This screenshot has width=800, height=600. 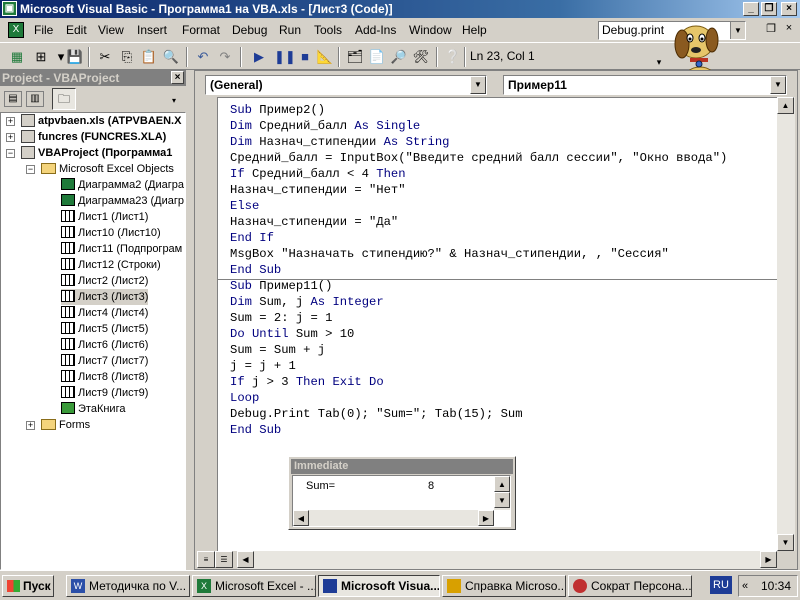 What do you see at coordinates (43, 30) in the screenshot?
I see `menu-file: File` at bounding box center [43, 30].